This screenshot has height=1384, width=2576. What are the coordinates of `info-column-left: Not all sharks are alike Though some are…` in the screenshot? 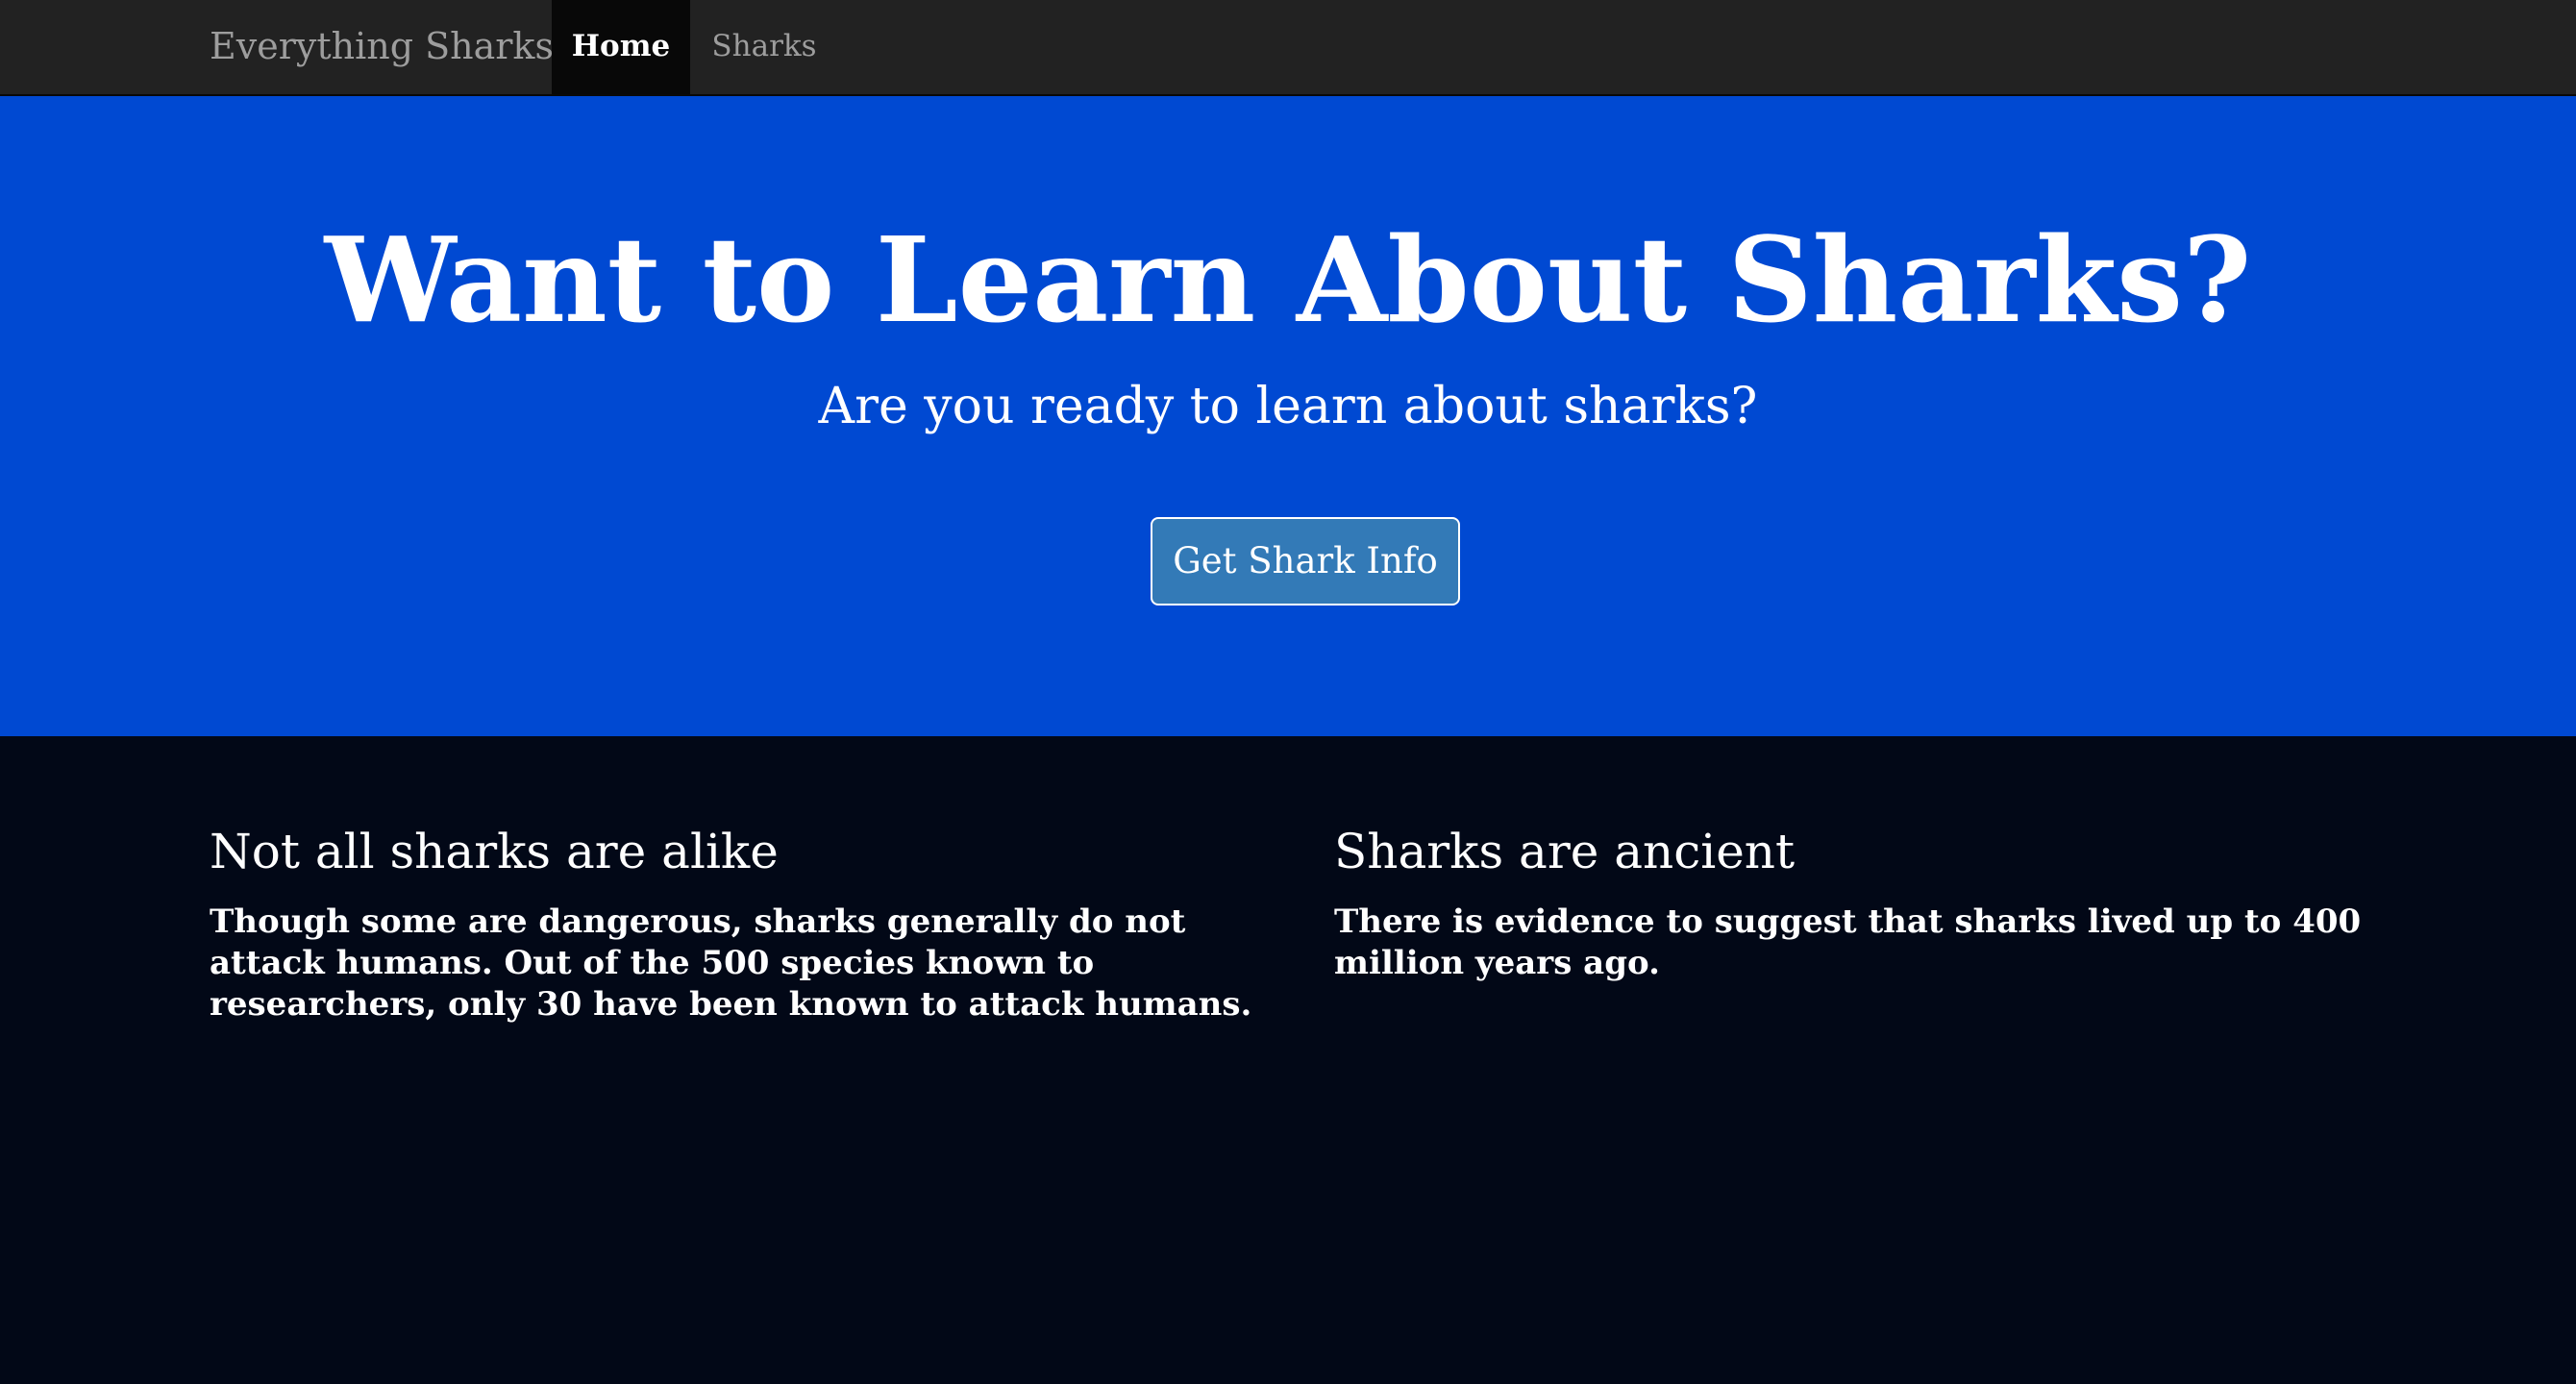 It's located at (743, 924).